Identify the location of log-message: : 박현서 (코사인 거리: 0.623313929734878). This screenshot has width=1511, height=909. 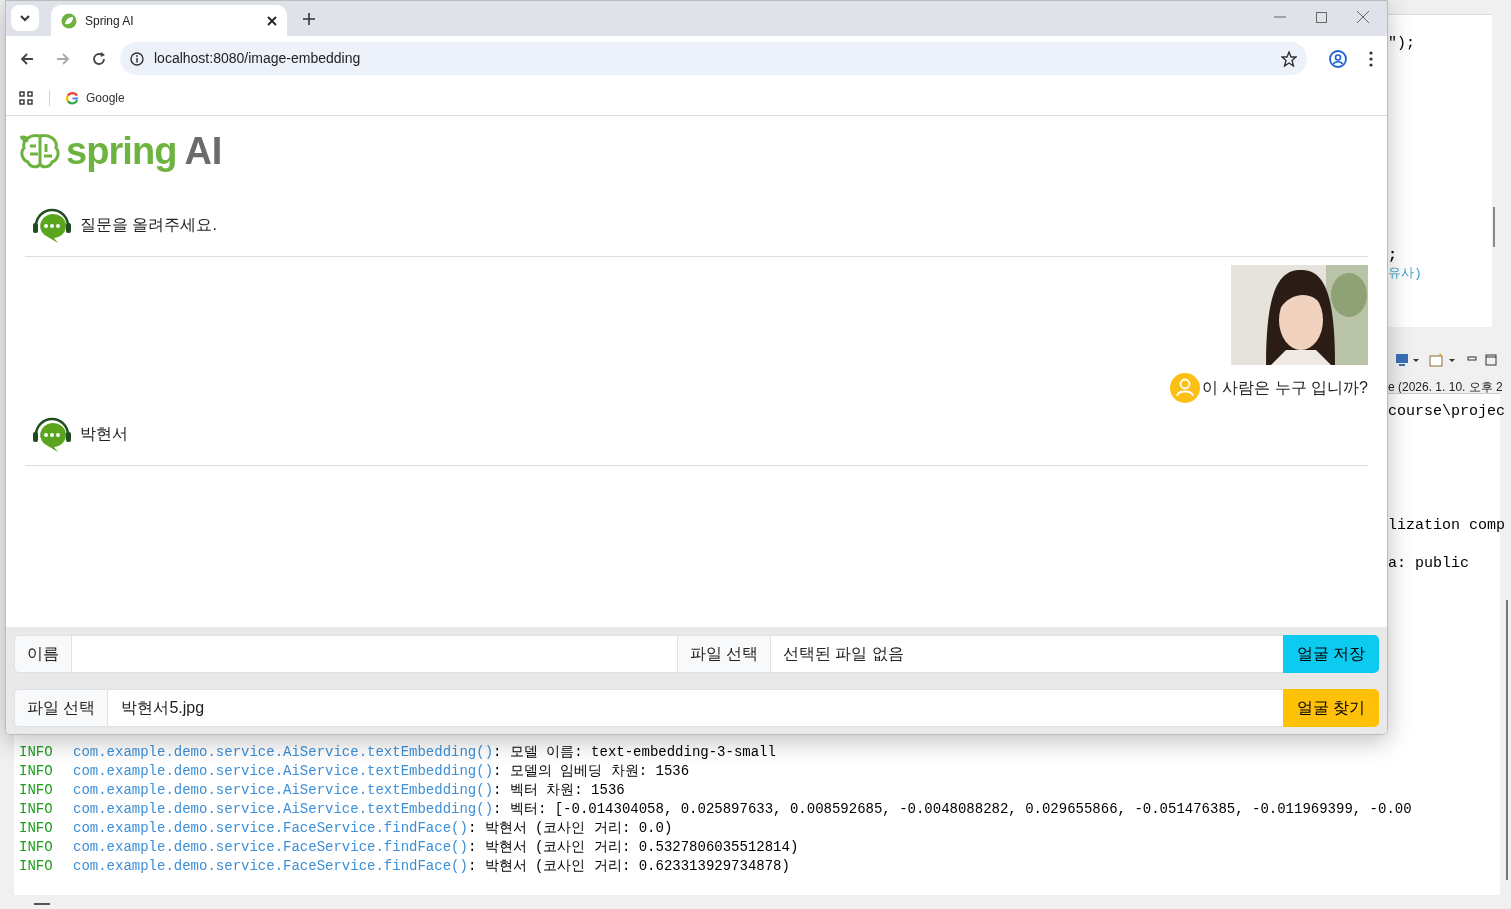
(628, 866).